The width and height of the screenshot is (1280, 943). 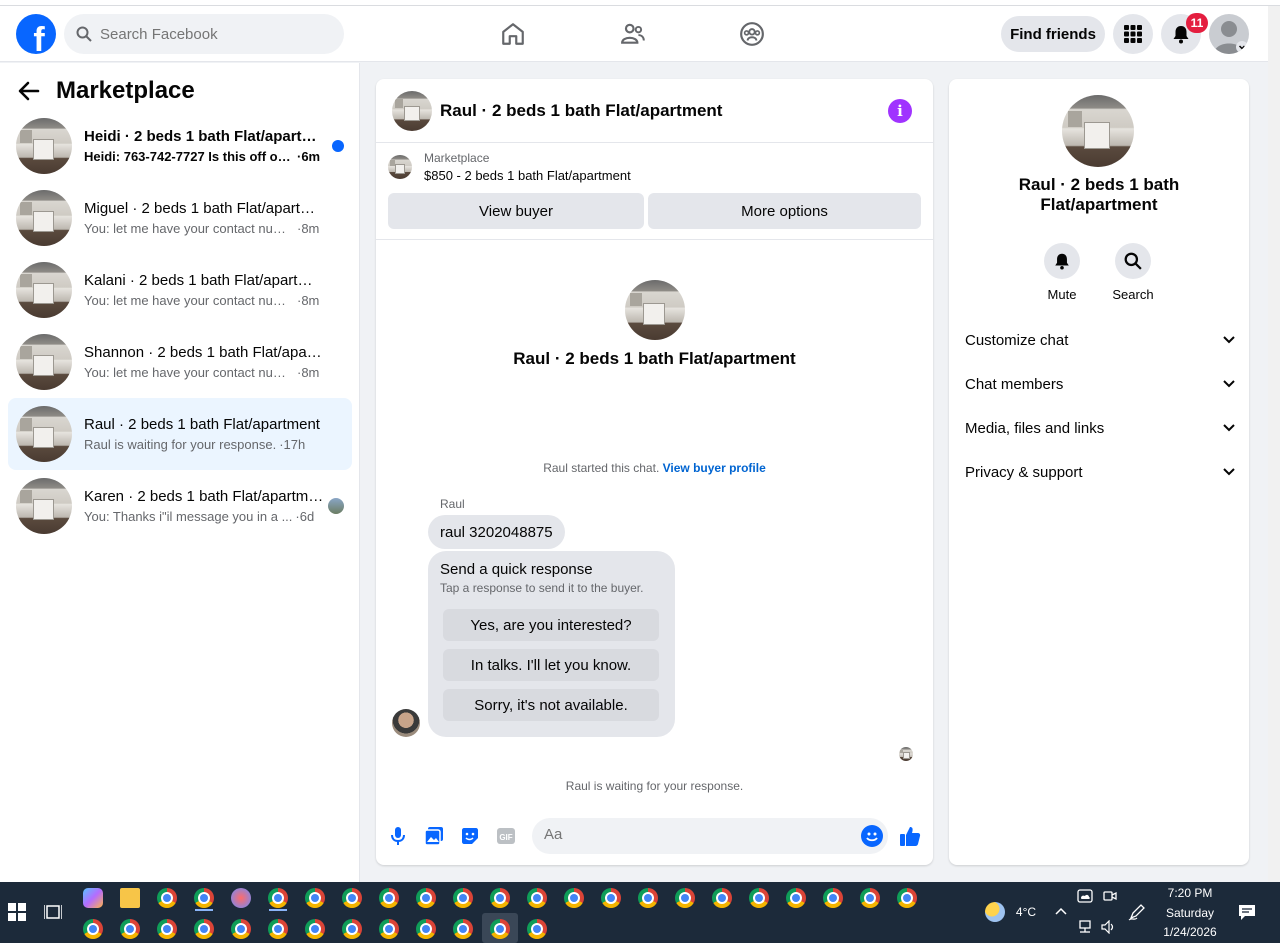 I want to click on more-options-button: More options, so click(x=784, y=211).